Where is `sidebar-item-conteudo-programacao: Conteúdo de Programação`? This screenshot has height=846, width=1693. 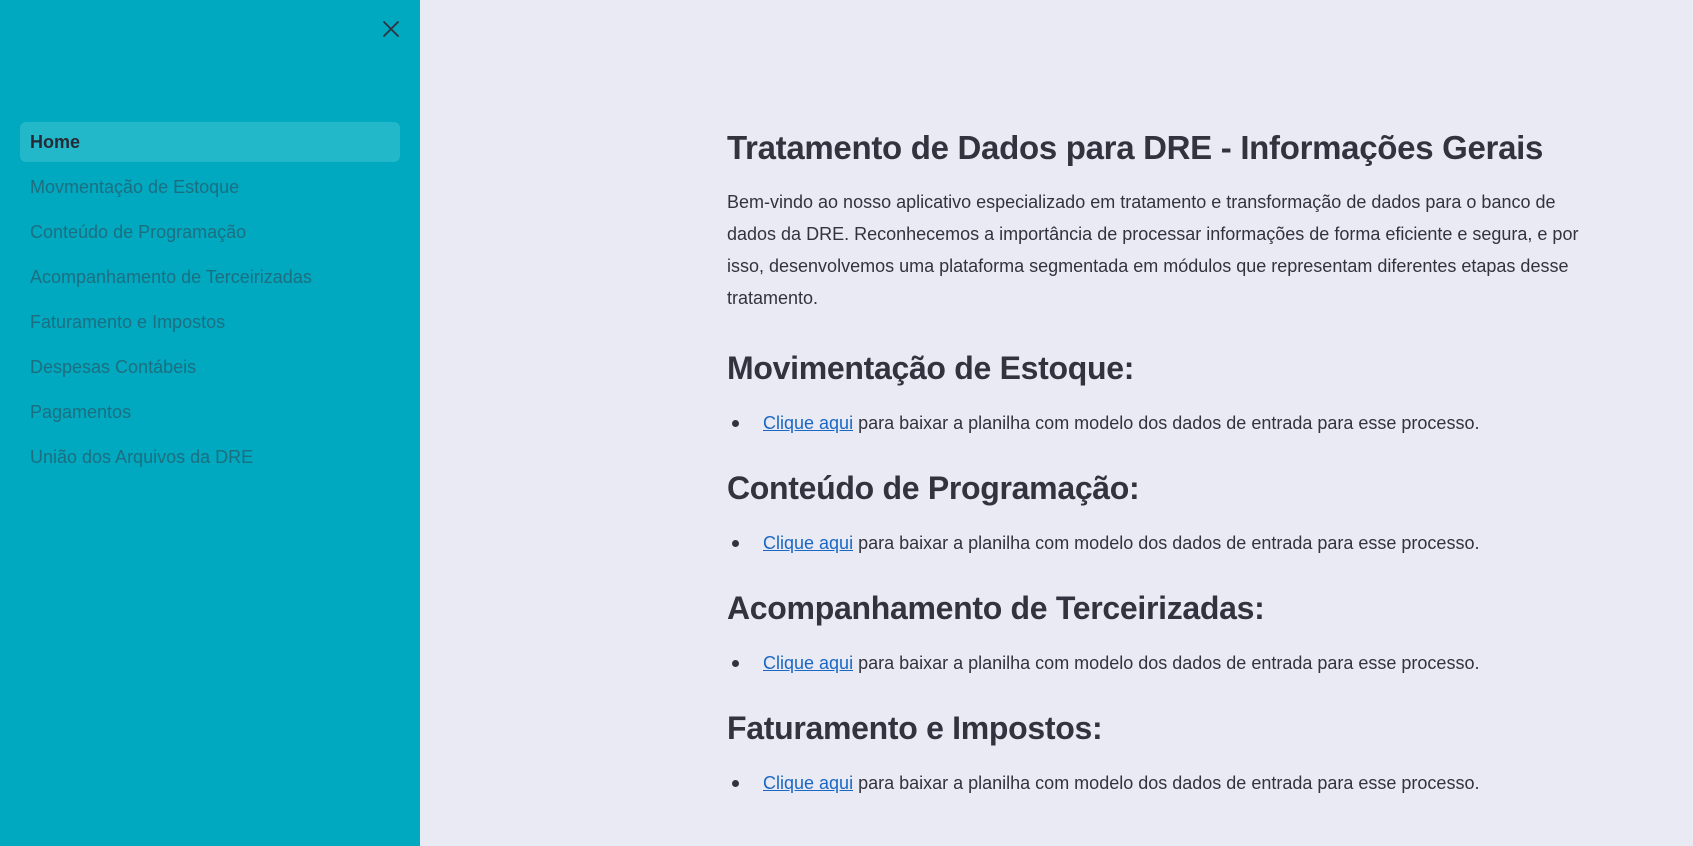 sidebar-item-conteudo-programacao: Conteúdo de Programação is located at coordinates (210, 232).